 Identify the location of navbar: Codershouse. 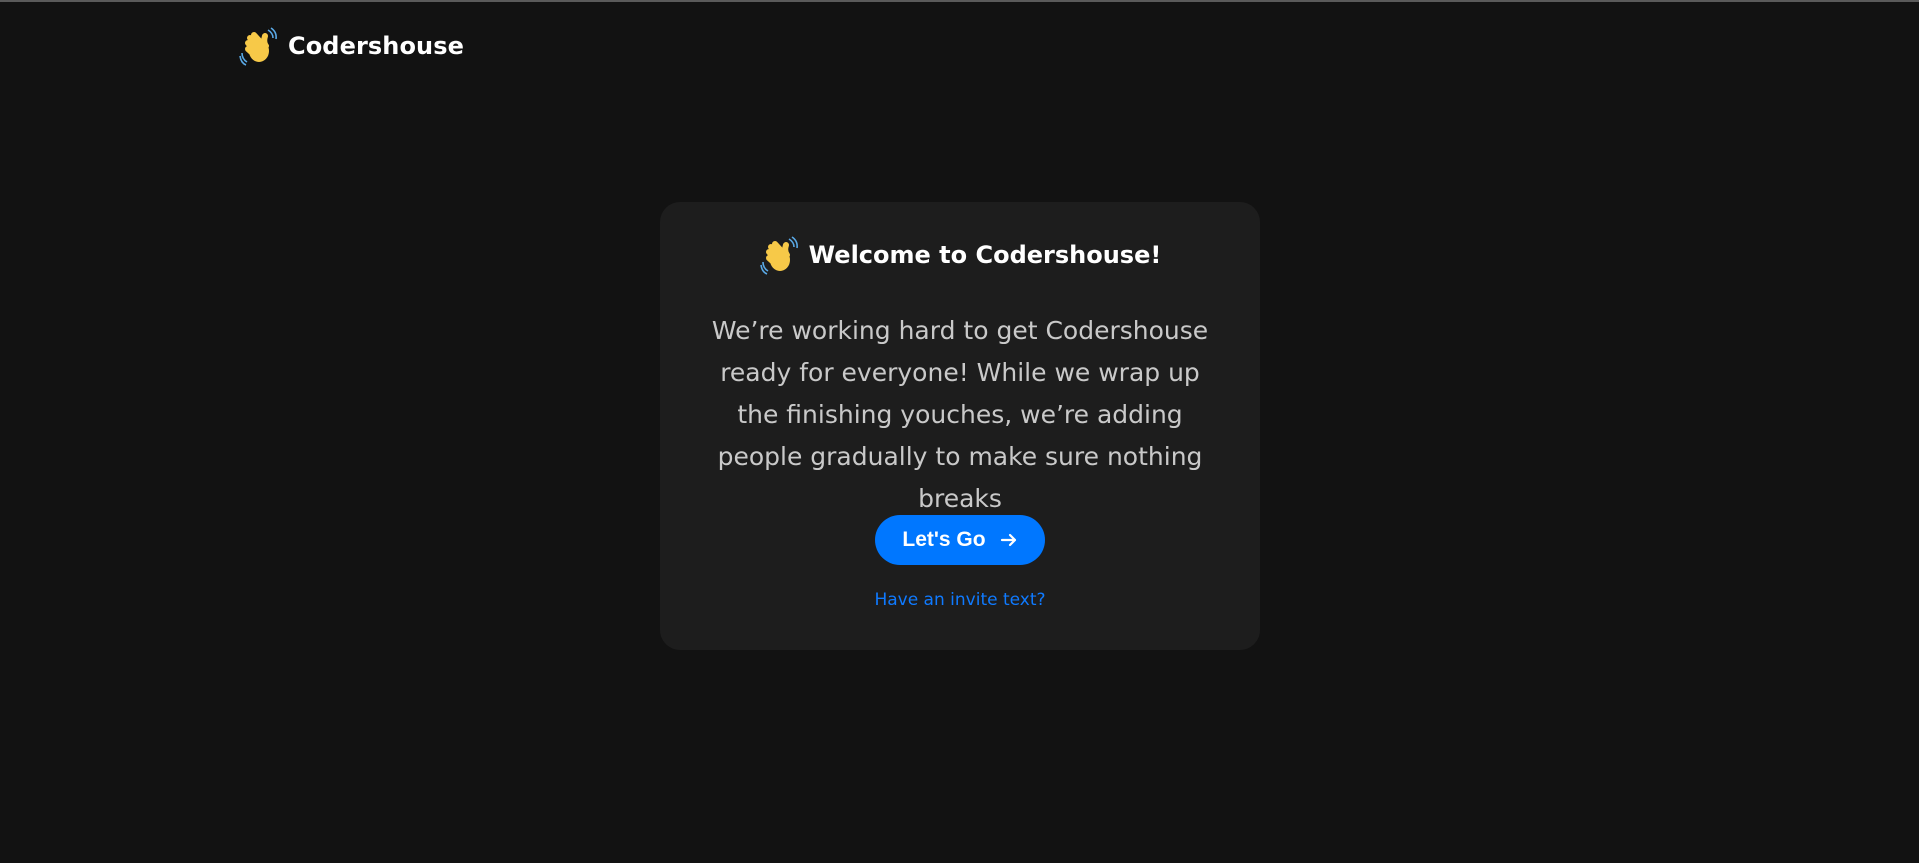
(351, 46).